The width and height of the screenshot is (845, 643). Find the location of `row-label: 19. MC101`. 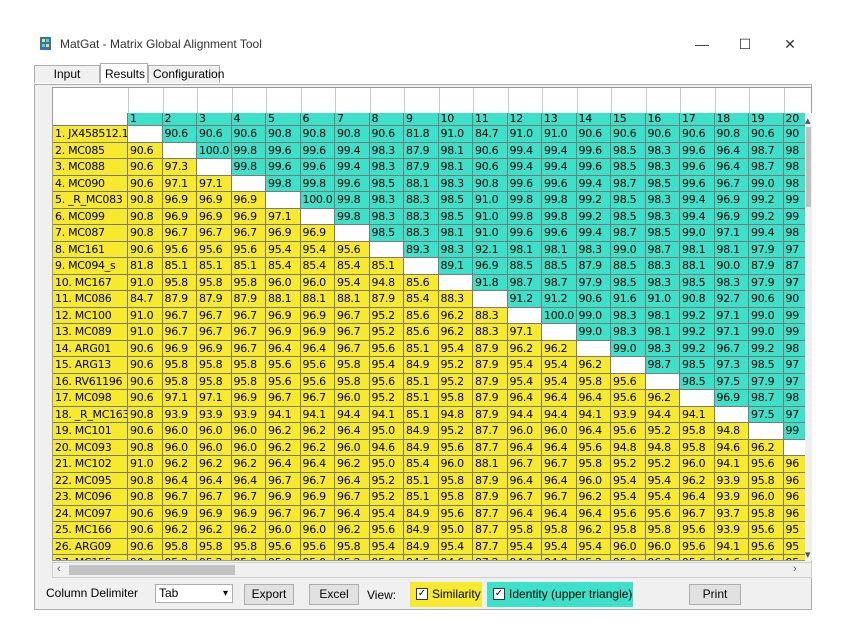

row-label: 19. MC101 is located at coordinates (90, 431).